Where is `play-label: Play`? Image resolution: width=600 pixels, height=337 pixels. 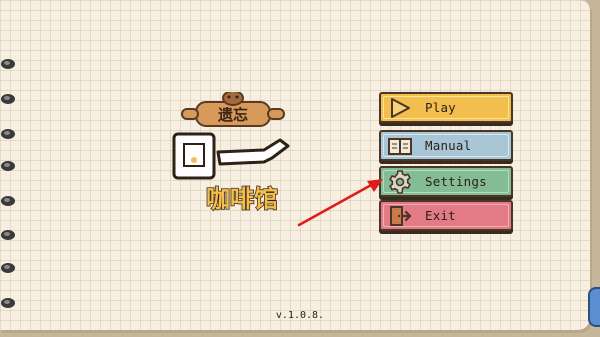
play-label: Play is located at coordinates (440, 107).